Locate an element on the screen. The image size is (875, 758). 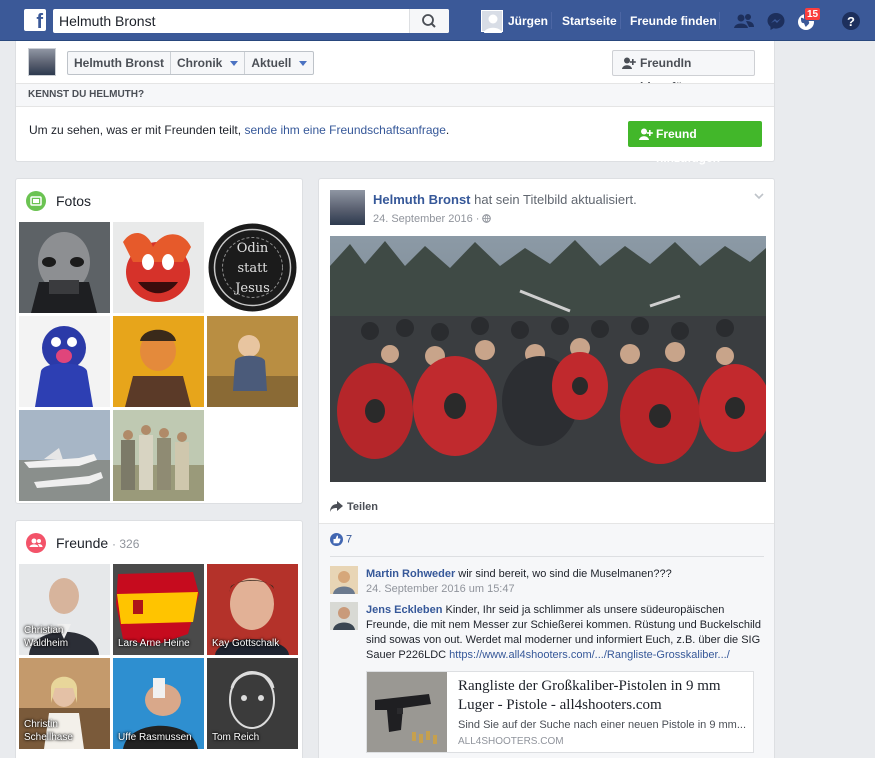
post-actions: Teilen is located at coordinates (546, 508).